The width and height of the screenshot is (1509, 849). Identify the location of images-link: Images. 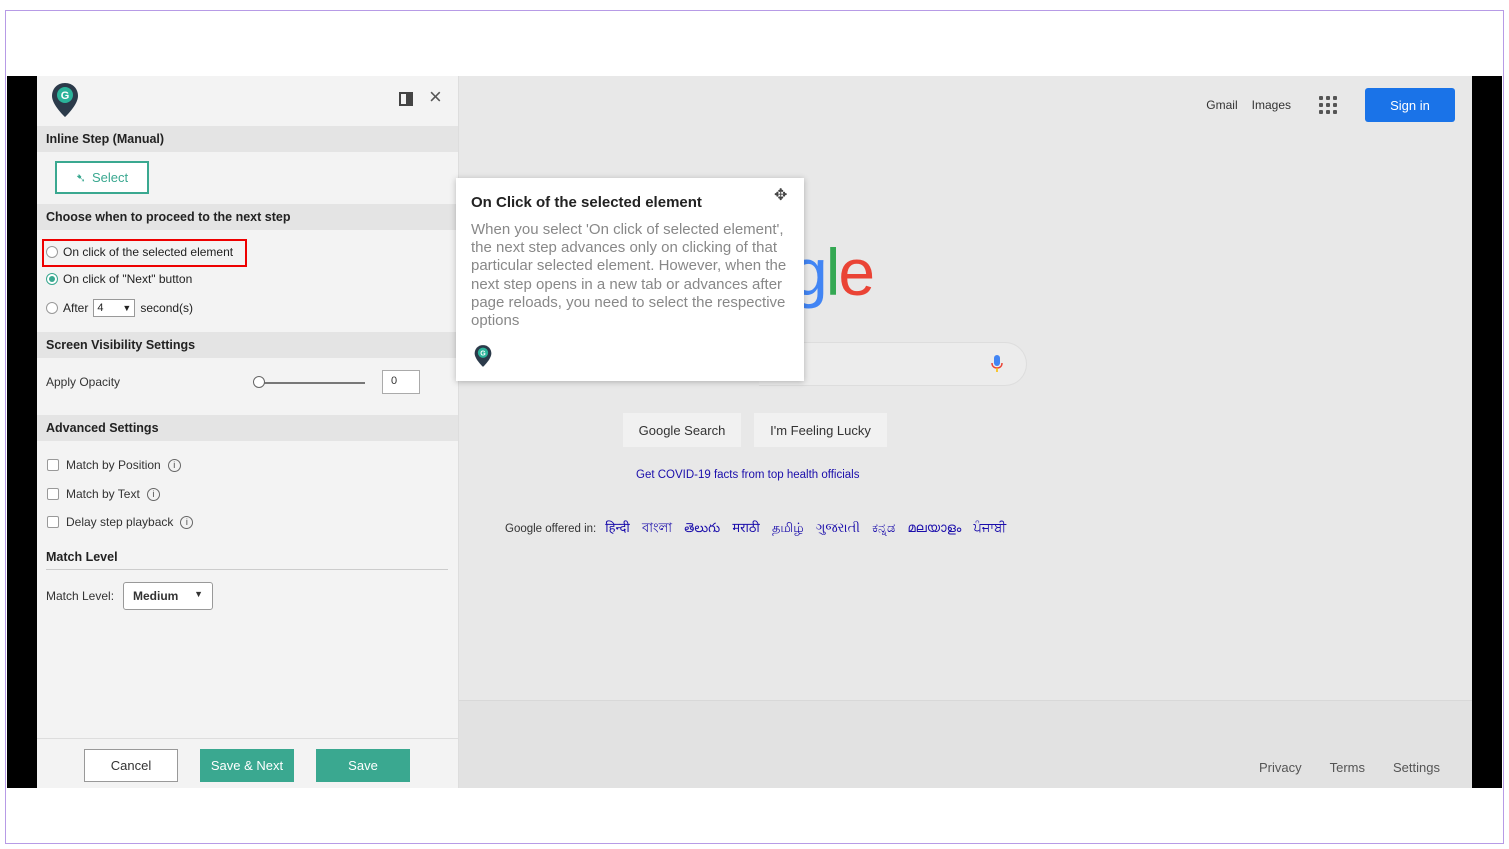
(1271, 105).